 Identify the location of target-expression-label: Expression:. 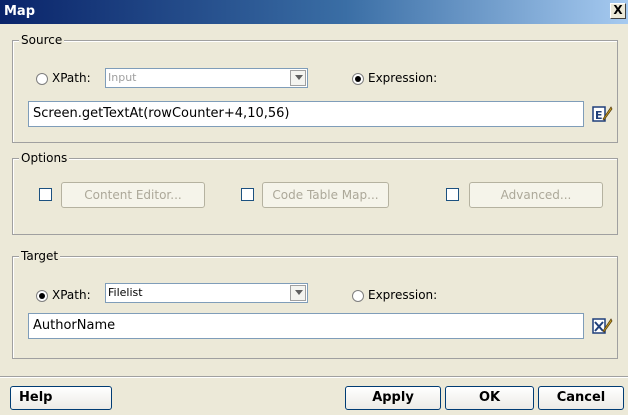
(403, 295).